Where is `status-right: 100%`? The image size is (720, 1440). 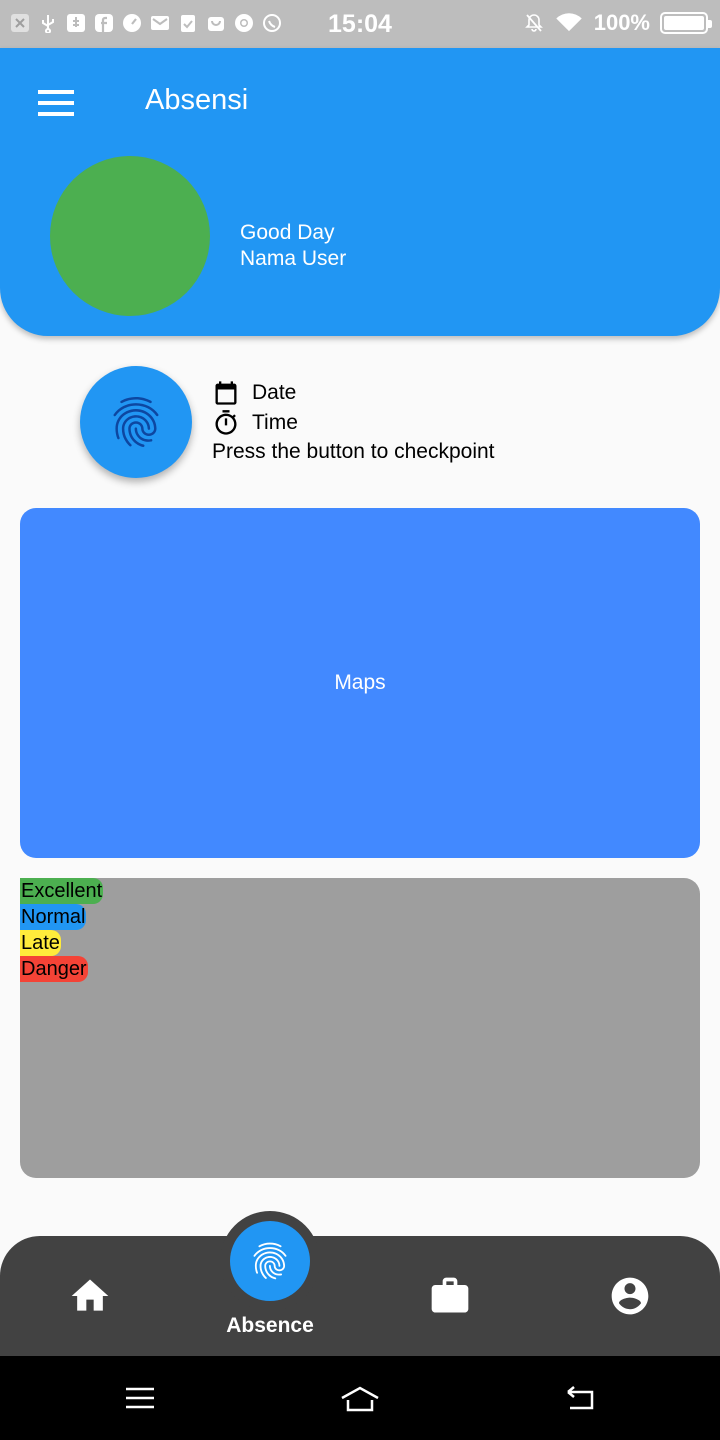
status-right: 100% is located at coordinates (618, 23).